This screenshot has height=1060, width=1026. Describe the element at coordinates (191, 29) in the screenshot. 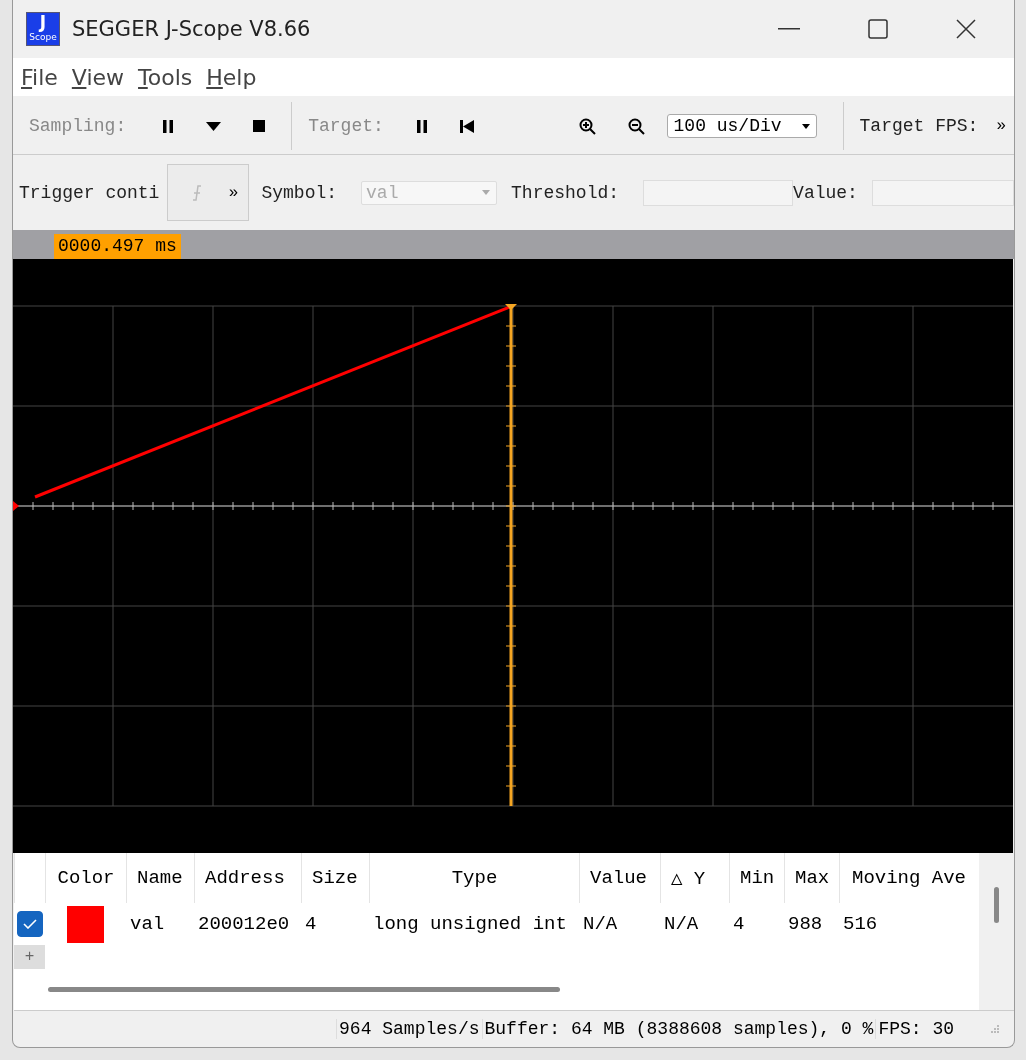

I see `window-title: SEGGER J-Scope V8.66` at that location.